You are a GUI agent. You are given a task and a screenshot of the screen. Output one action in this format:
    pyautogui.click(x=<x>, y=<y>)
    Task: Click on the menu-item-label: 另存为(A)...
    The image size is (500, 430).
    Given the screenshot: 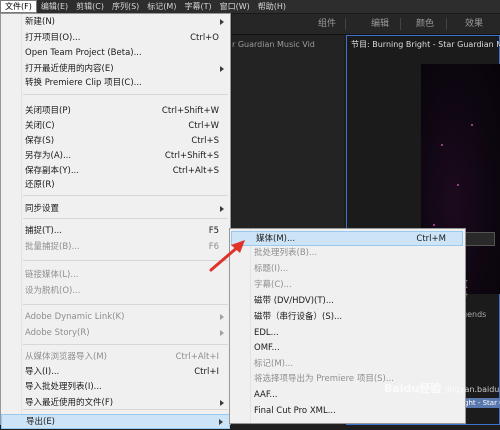 What is the action you would take?
    pyautogui.click(x=48, y=156)
    